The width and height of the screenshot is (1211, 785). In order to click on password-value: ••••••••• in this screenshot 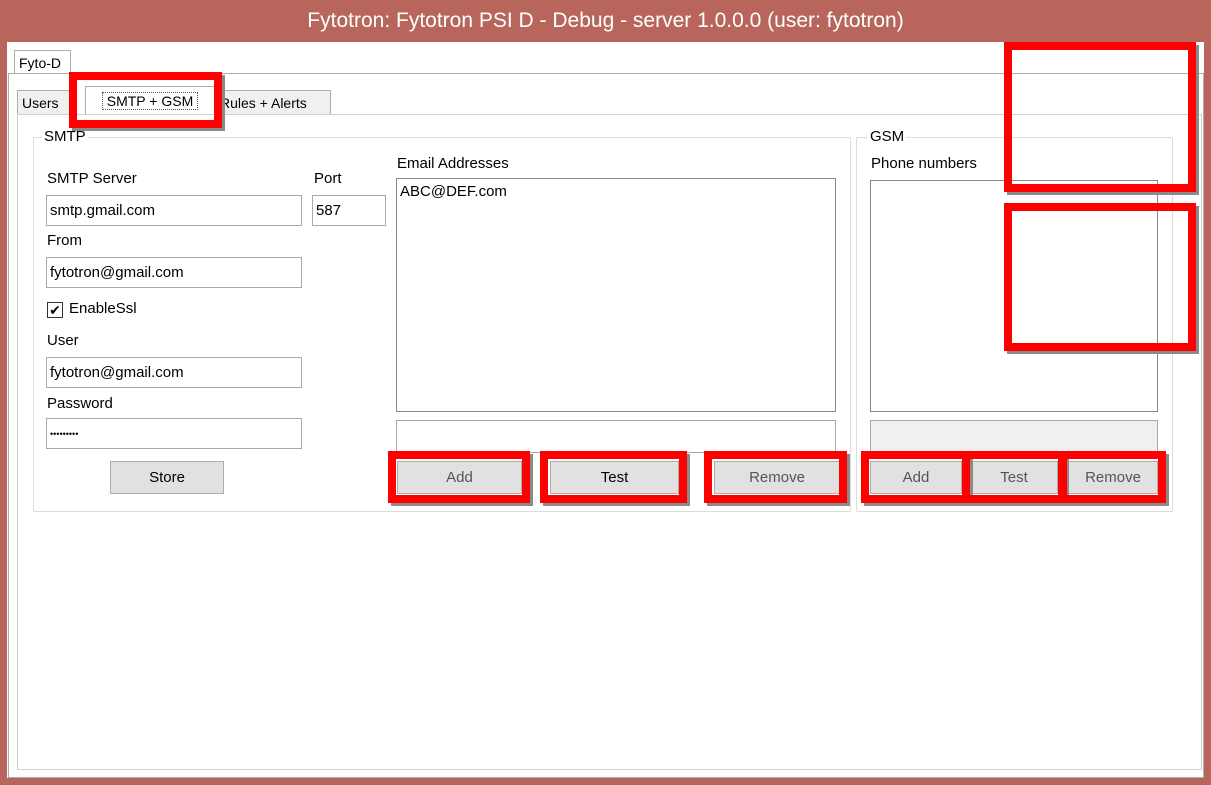, I will do `click(64, 433)`.